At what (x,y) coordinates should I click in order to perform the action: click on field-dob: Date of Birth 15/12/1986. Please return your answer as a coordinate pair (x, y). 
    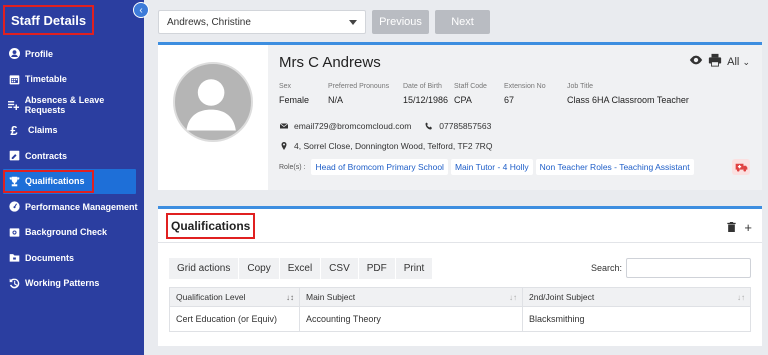
    Looking at the image, I should click on (428, 94).